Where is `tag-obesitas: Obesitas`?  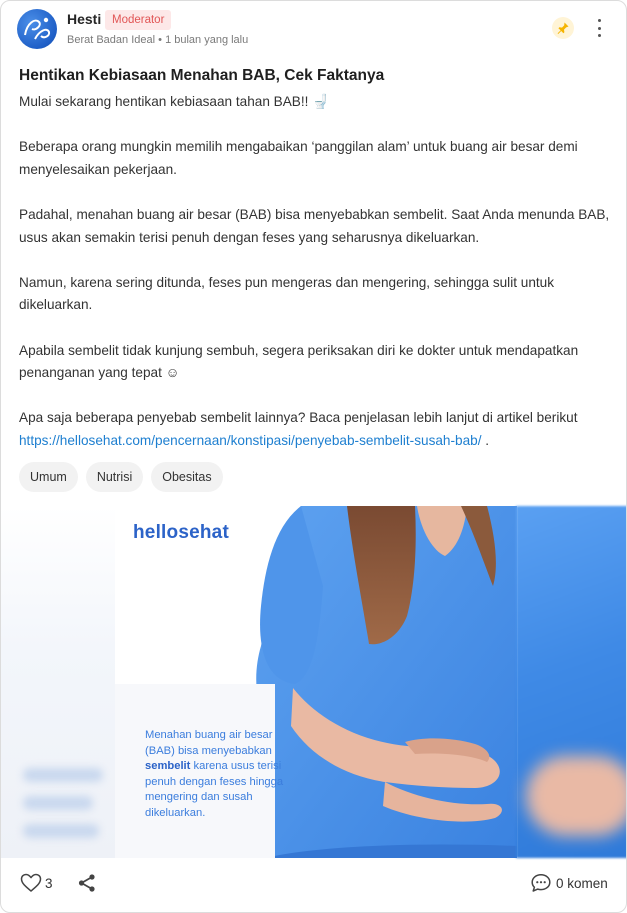
tag-obesitas: Obesitas is located at coordinates (187, 477).